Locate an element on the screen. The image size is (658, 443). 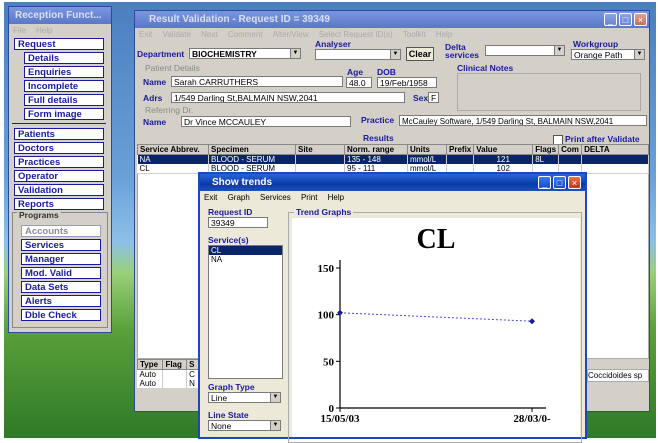
request-button: Request is located at coordinates (59, 44).